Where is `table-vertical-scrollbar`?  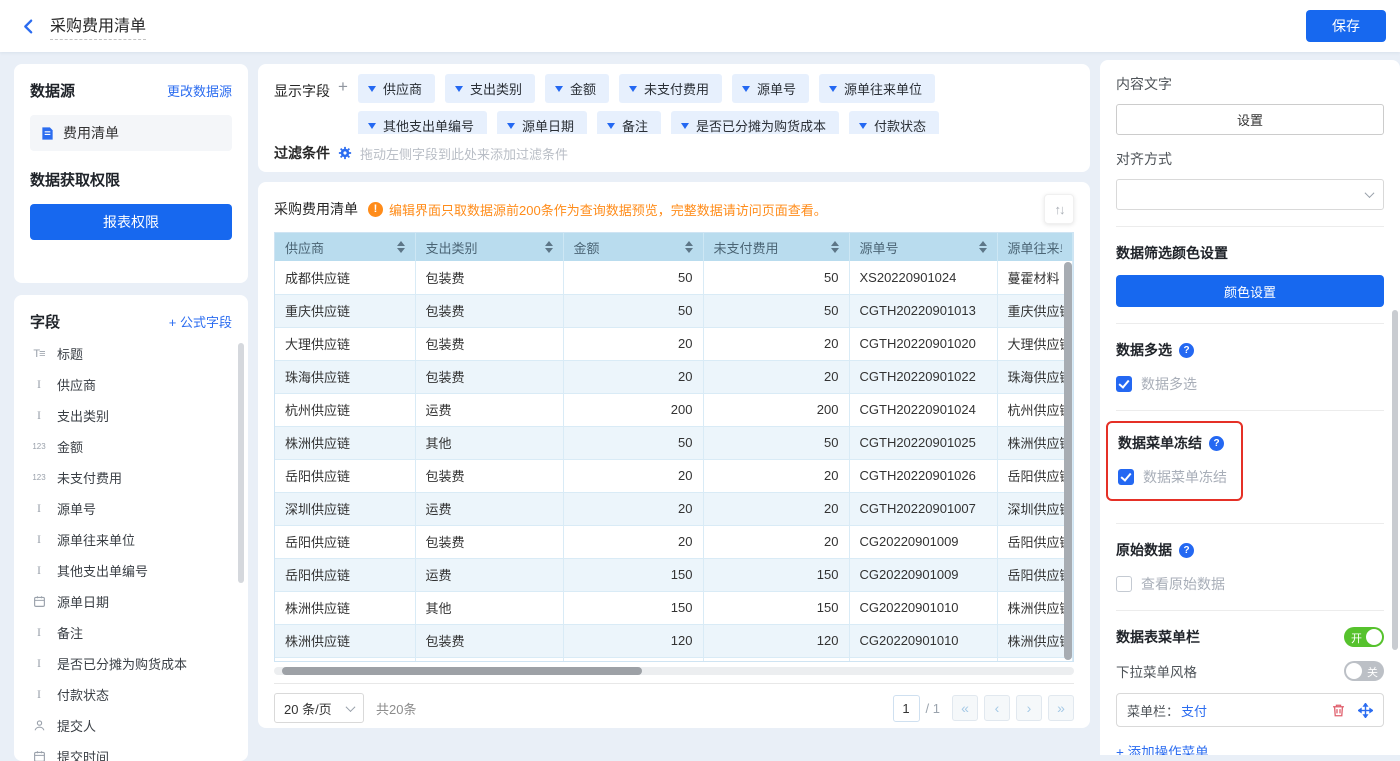
table-vertical-scrollbar is located at coordinates (1068, 461).